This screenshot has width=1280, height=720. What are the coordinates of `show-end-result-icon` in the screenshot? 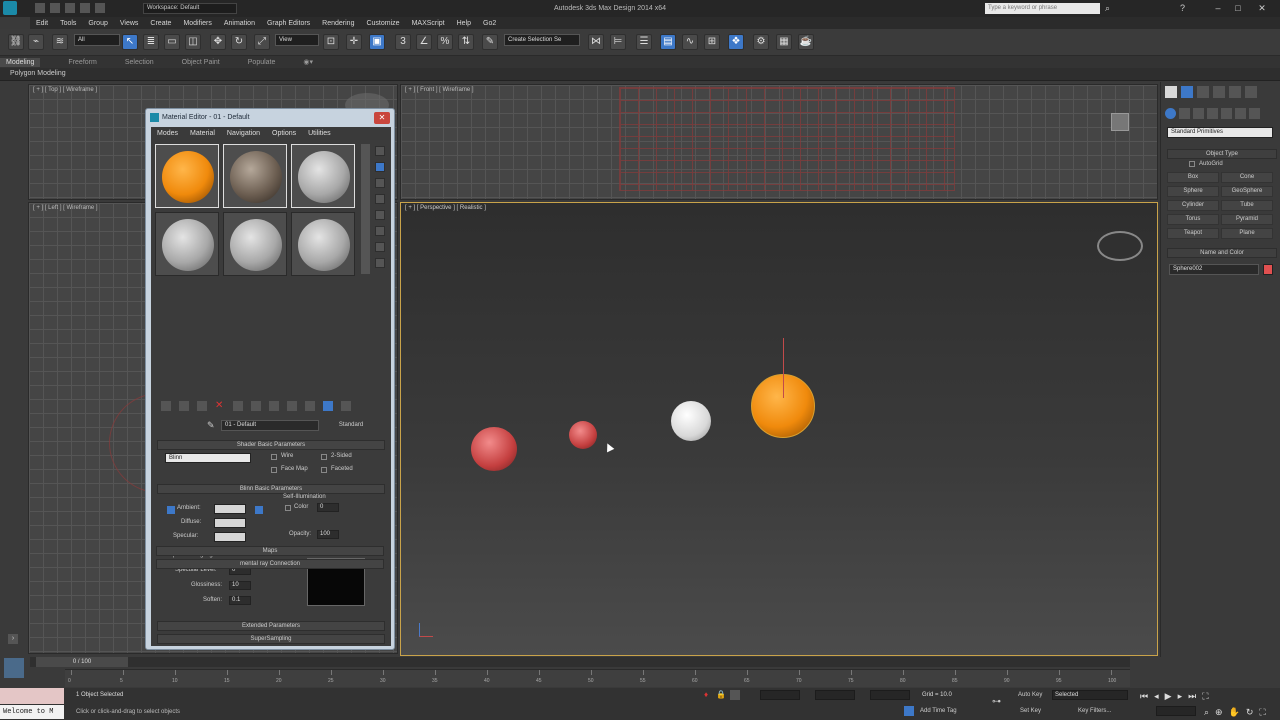 It's located at (310, 406).